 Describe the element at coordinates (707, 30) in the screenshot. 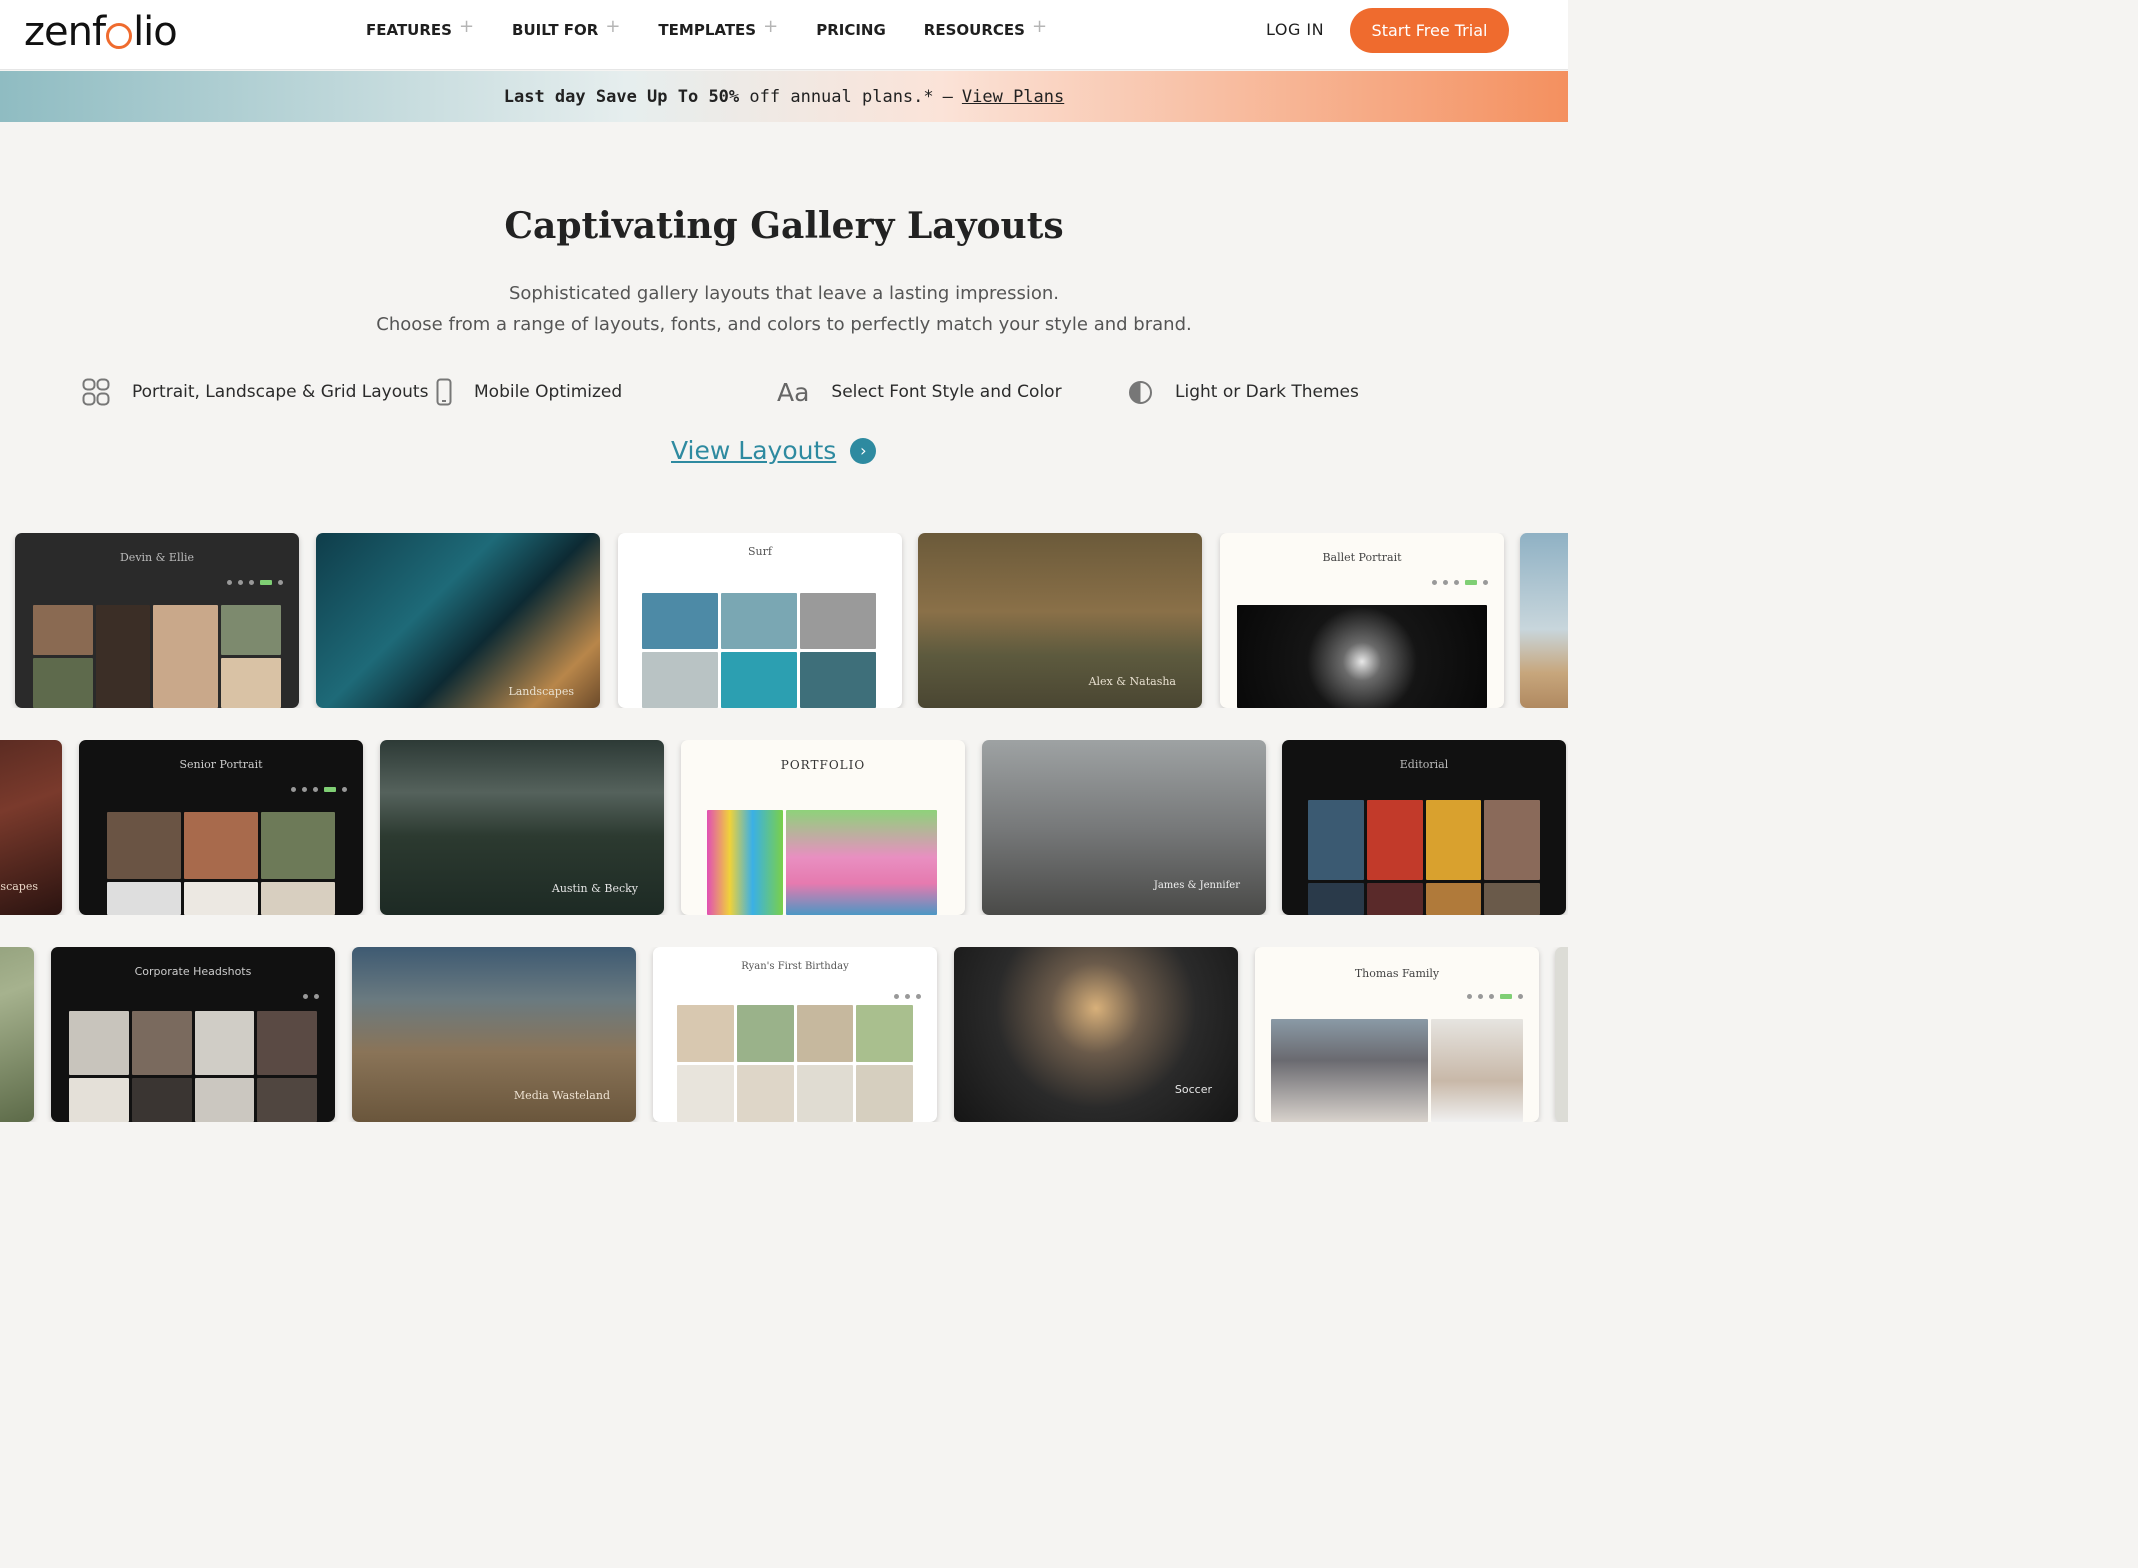

I see `nav-templates-label: TEMPLATES` at that location.